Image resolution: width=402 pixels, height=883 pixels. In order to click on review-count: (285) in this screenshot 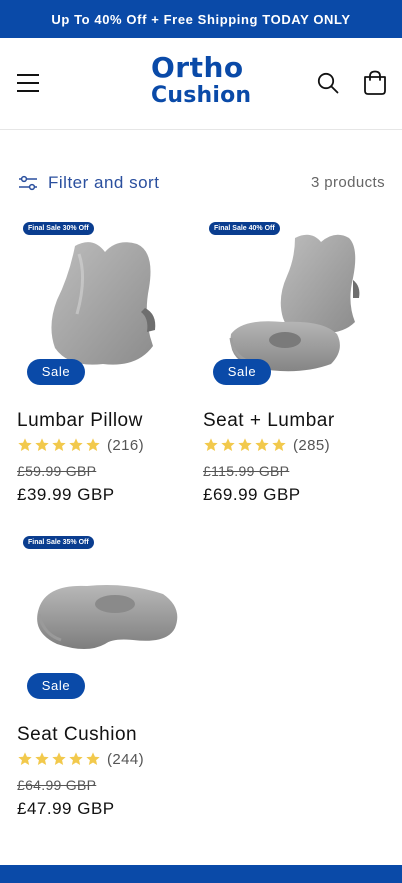, I will do `click(312, 445)`.